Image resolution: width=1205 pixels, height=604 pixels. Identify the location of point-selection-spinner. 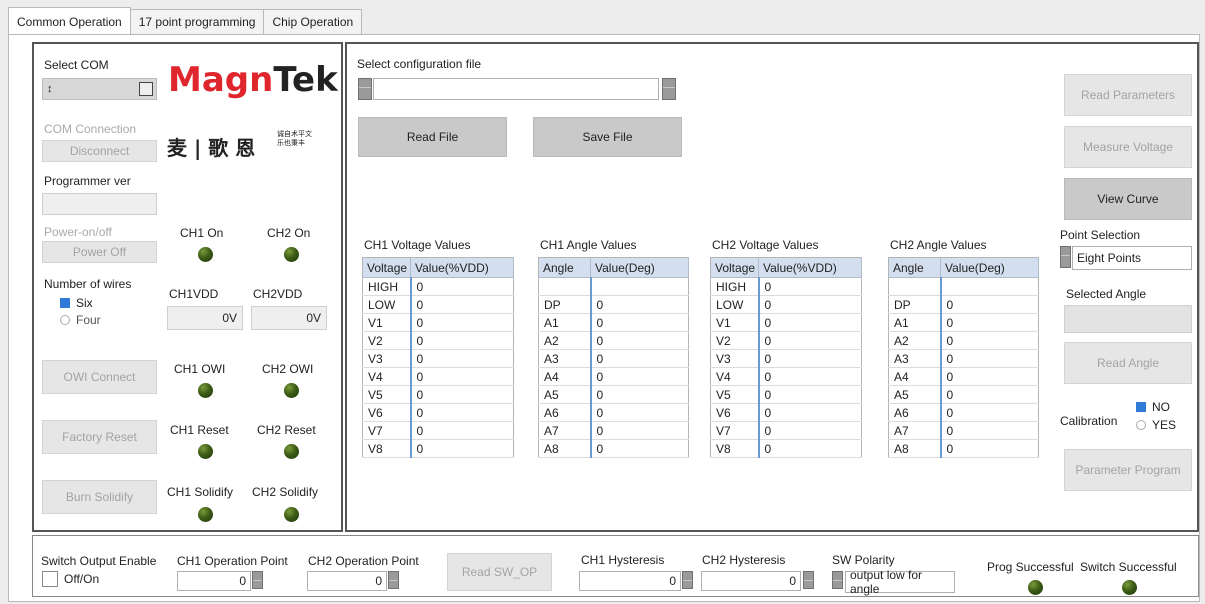
(1065, 257).